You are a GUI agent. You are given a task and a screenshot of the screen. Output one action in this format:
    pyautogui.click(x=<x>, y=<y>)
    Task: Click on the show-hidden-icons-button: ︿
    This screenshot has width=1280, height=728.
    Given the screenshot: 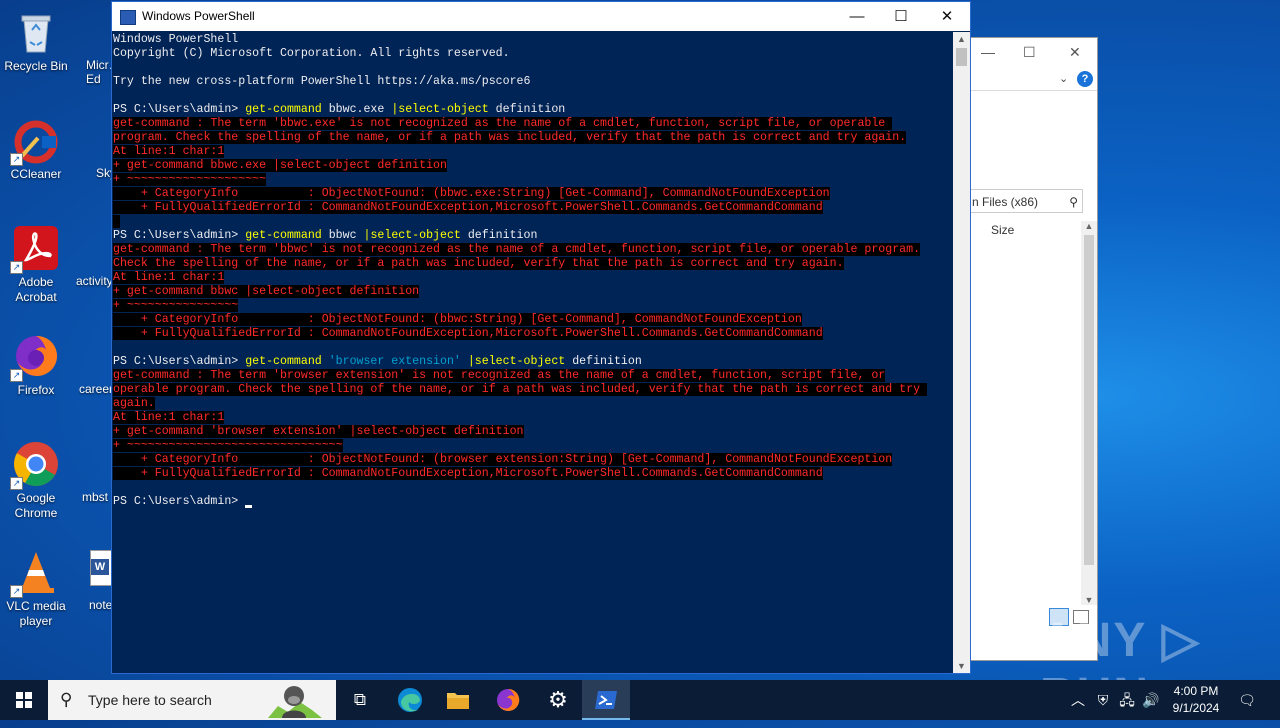 What is the action you would take?
    pyautogui.click(x=1078, y=700)
    